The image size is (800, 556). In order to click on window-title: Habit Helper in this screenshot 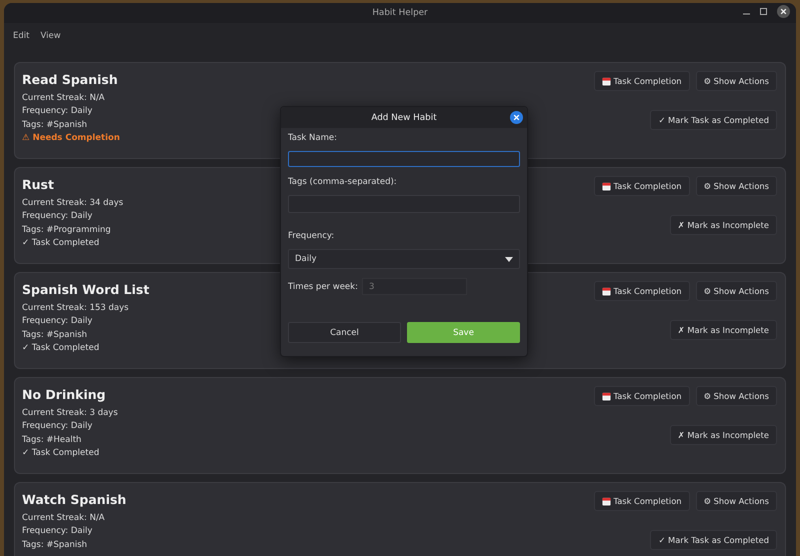, I will do `click(400, 13)`.